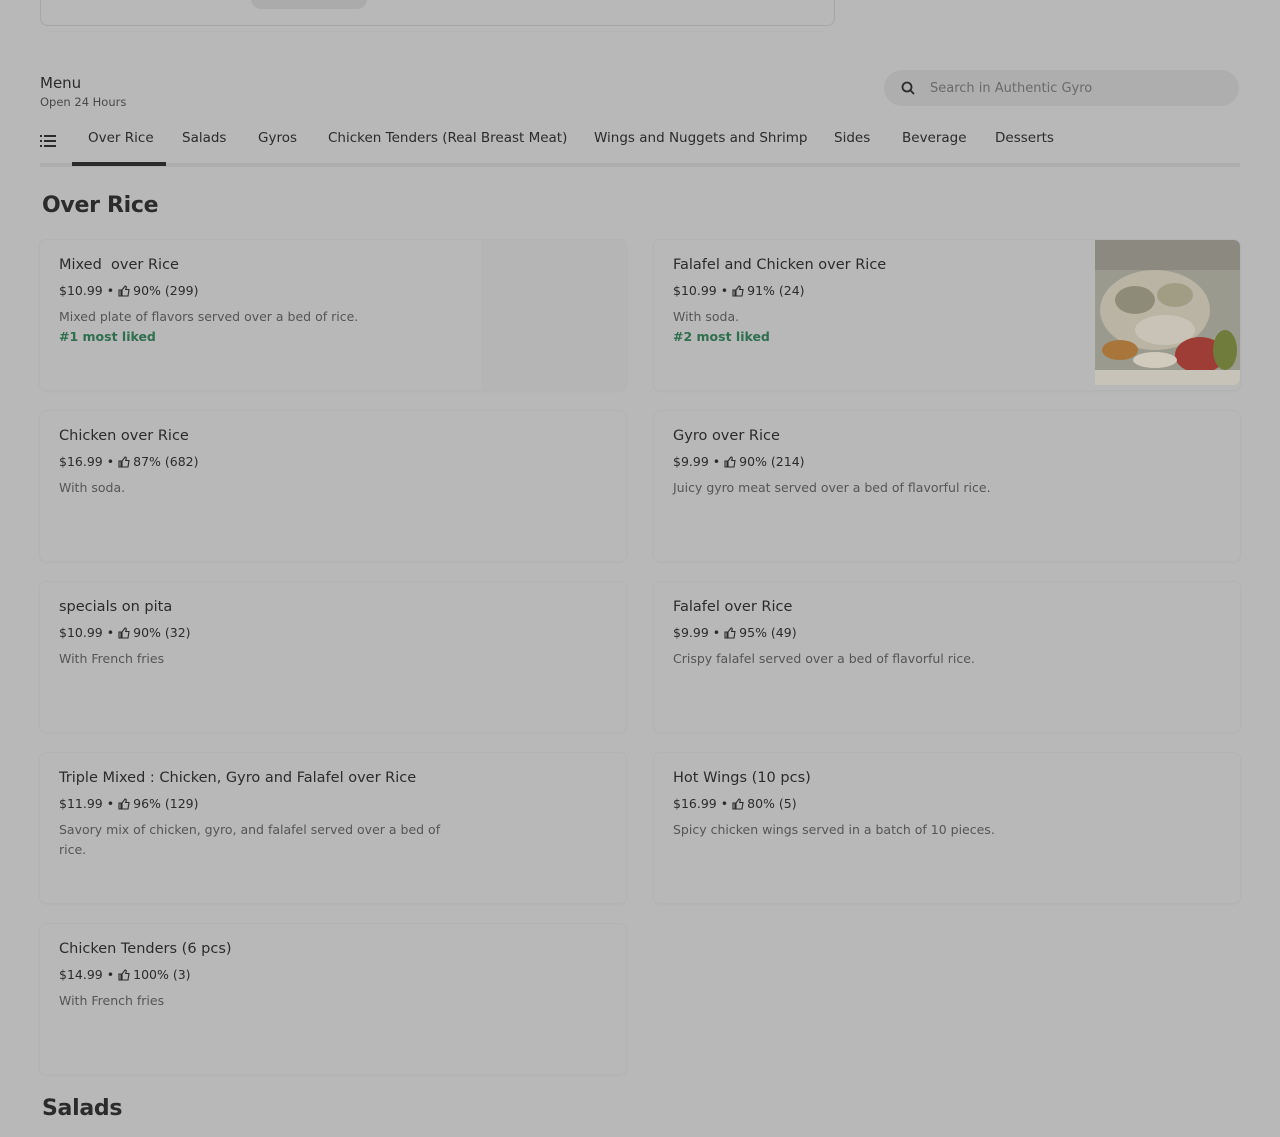 The height and width of the screenshot is (1137, 1280). I want to click on list-icon, so click(48, 141).